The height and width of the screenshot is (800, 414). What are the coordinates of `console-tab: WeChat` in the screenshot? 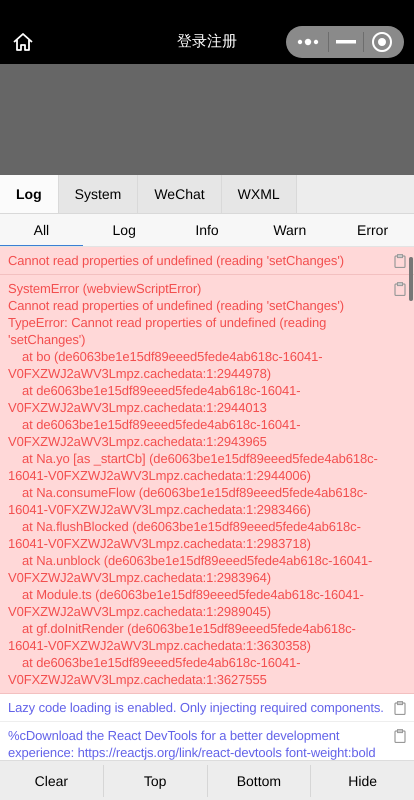 It's located at (180, 194).